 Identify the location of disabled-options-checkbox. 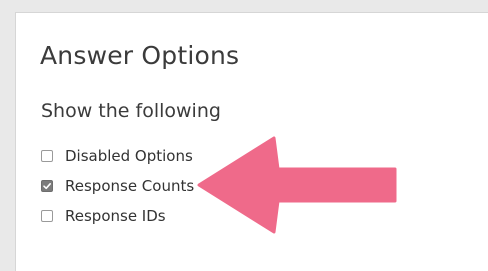
(47, 156).